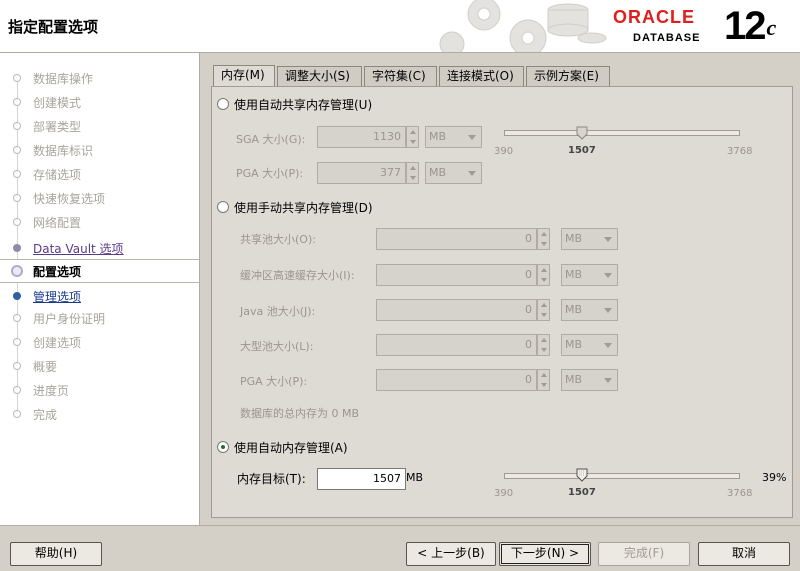  What do you see at coordinates (582, 150) in the screenshot?
I see `sga-slider-current: 1507` at bounding box center [582, 150].